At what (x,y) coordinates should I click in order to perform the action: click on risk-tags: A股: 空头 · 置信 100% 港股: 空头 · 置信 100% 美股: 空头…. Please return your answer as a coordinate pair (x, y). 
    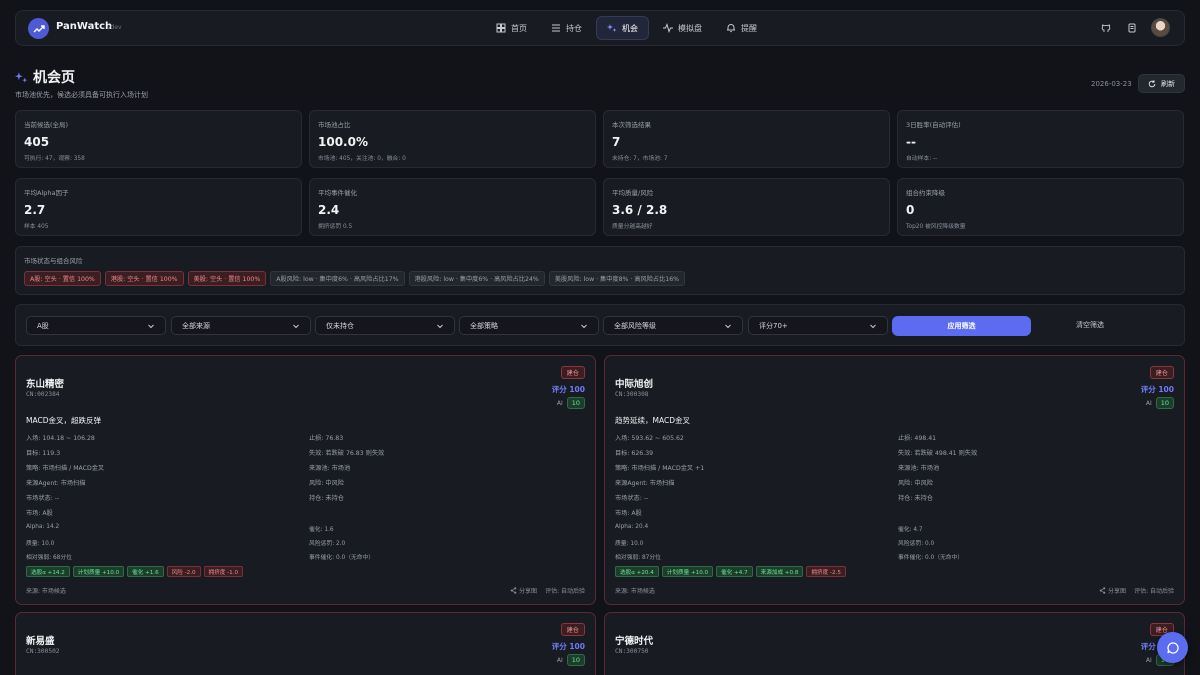
    Looking at the image, I should click on (355, 278).